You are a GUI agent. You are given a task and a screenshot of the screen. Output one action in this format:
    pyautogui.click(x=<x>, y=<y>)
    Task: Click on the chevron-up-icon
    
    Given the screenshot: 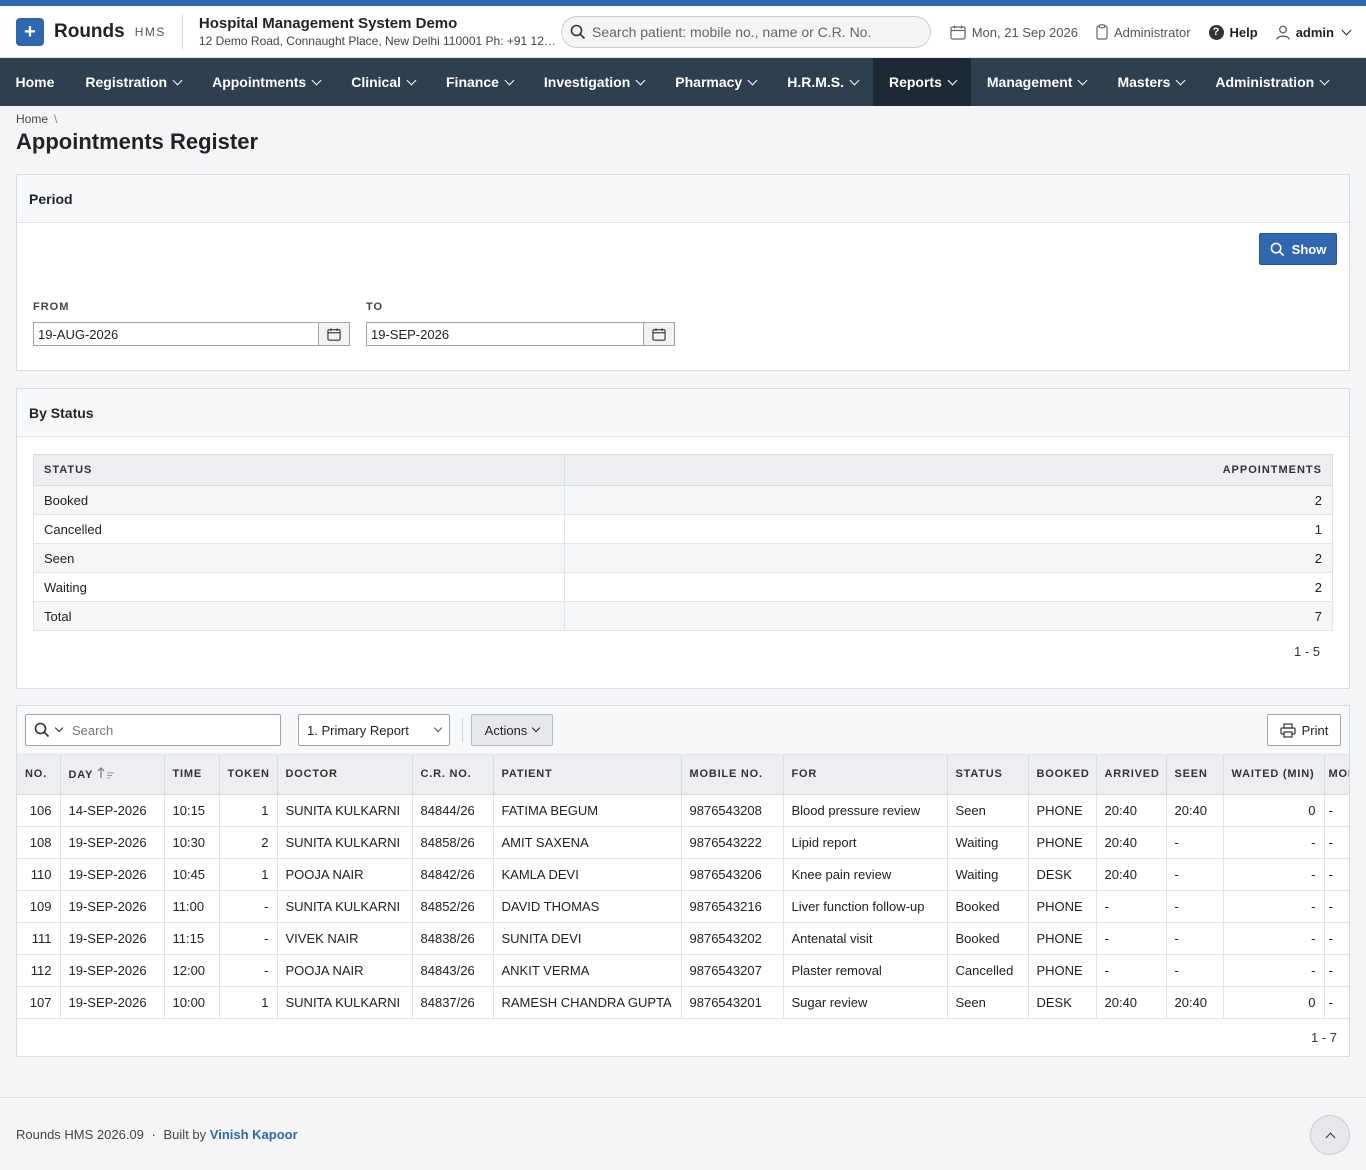 What is the action you would take?
    pyautogui.click(x=1330, y=1137)
    